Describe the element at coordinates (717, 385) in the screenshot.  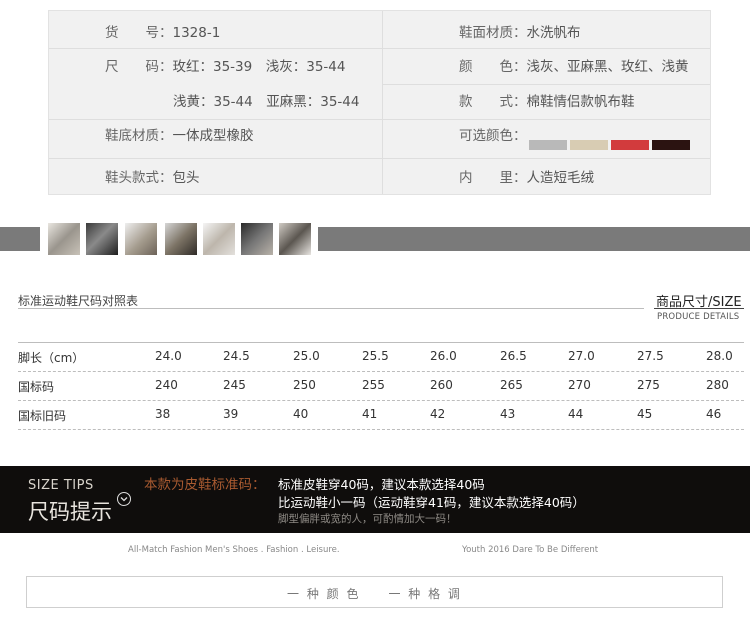
I see `size-cell: 280` at that location.